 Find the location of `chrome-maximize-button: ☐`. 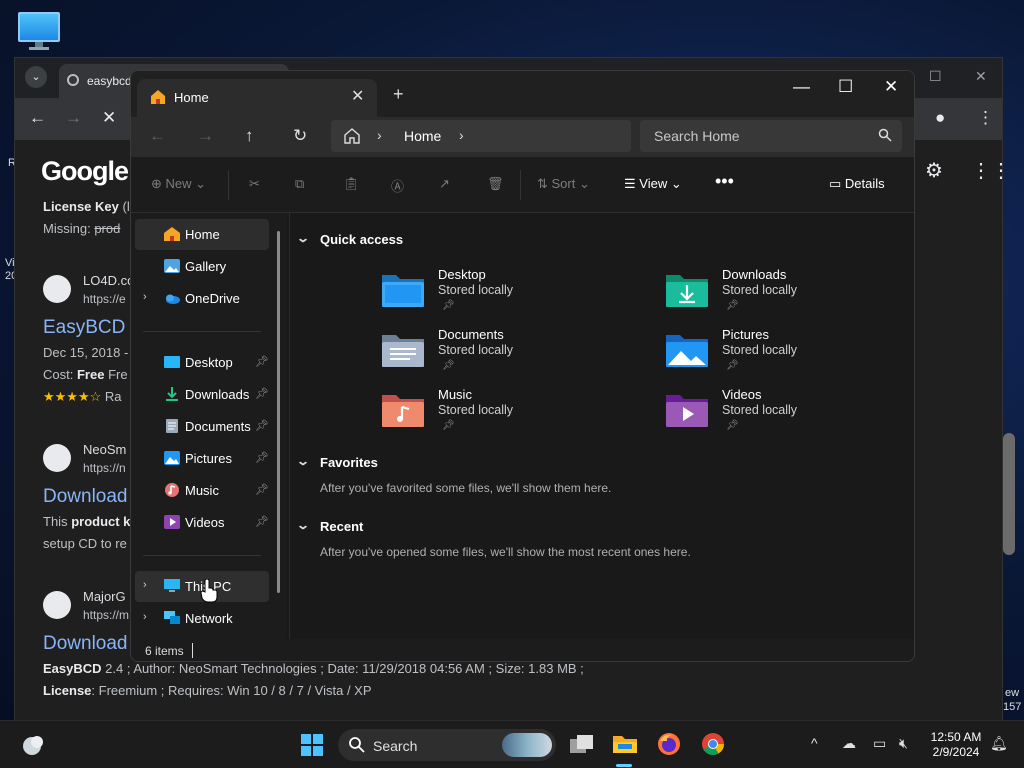

chrome-maximize-button: ☐ is located at coordinates (935, 76).